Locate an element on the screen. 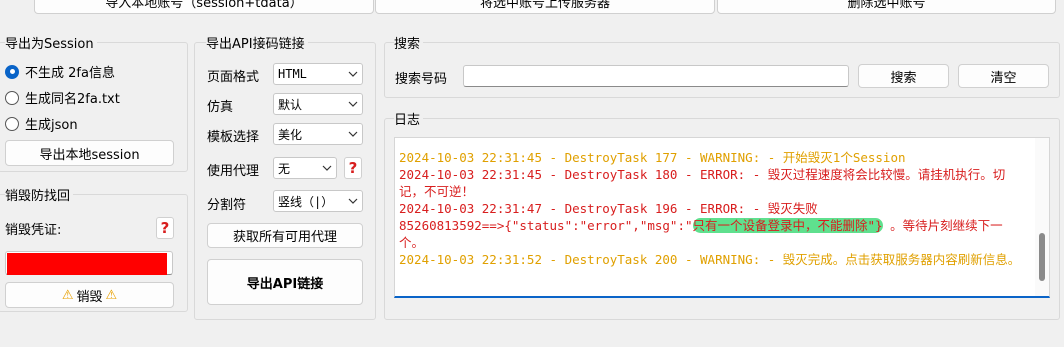 The height and width of the screenshot is (347, 1064). radio-no-2fa: 不生成 2fa信息 is located at coordinates (60, 71).